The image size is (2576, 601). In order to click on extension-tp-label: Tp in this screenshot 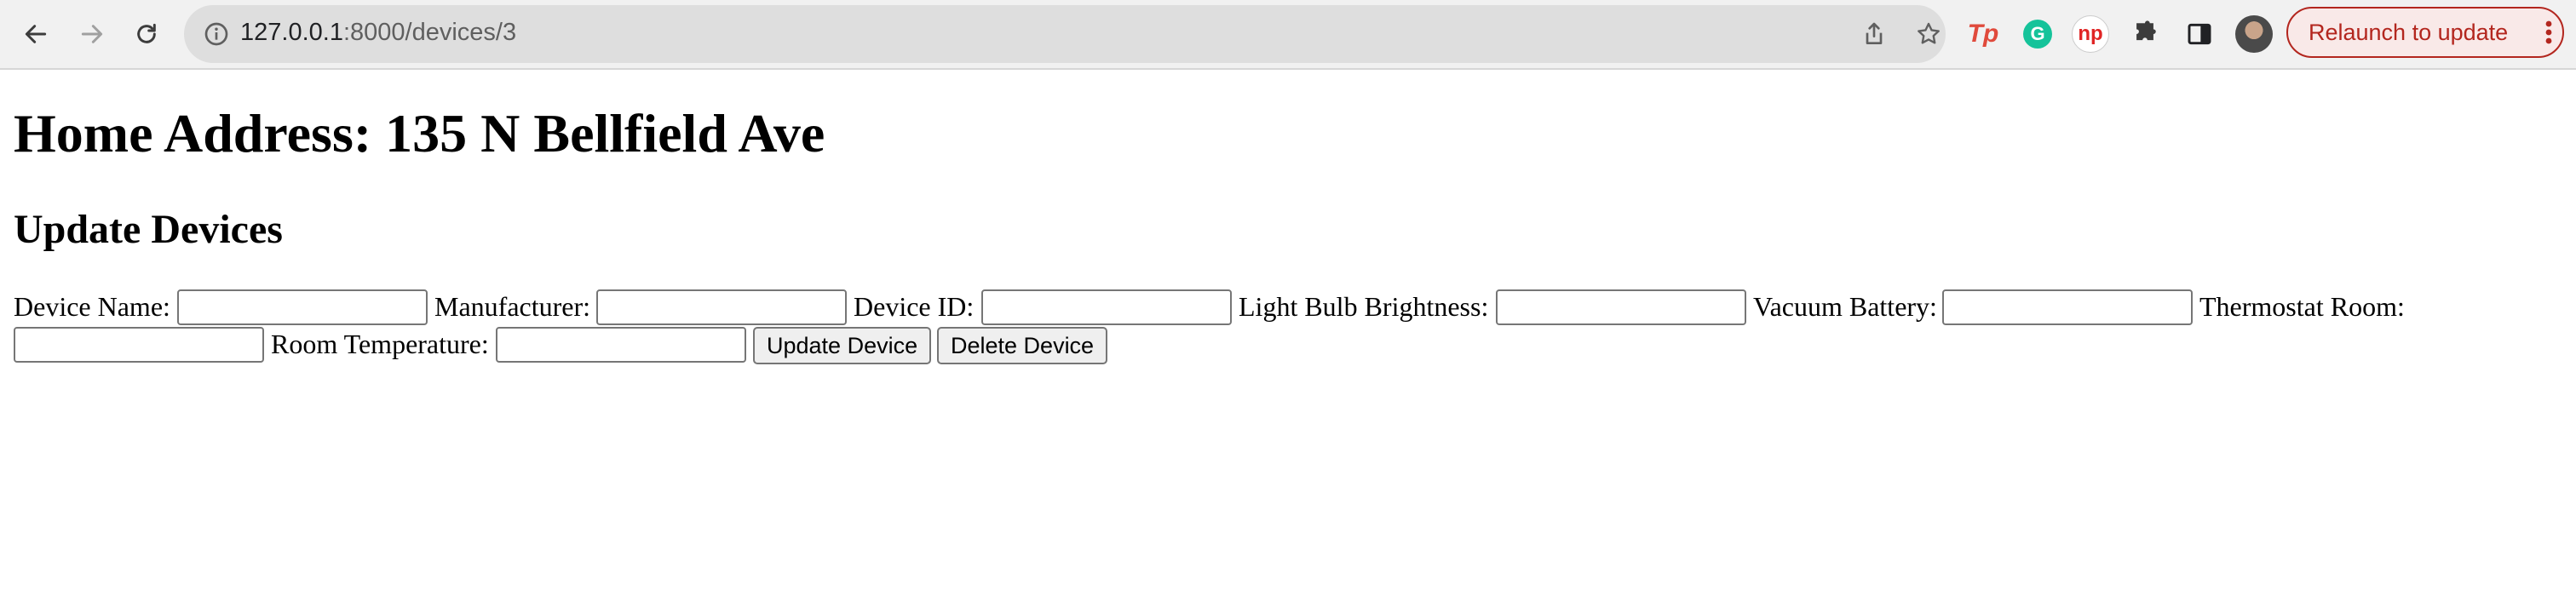, I will do `click(1983, 34)`.